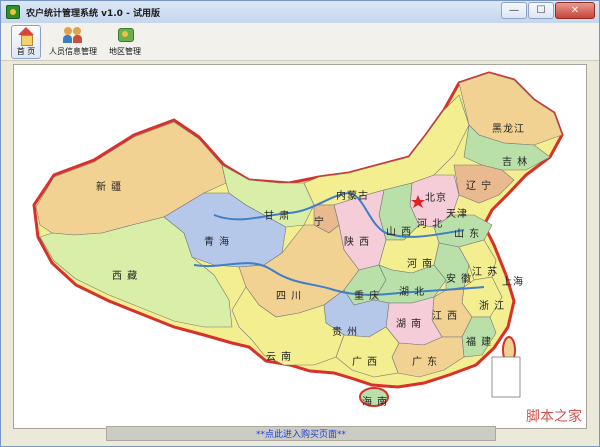  Describe the element at coordinates (26, 36) in the screenshot. I see `home-icon` at that location.